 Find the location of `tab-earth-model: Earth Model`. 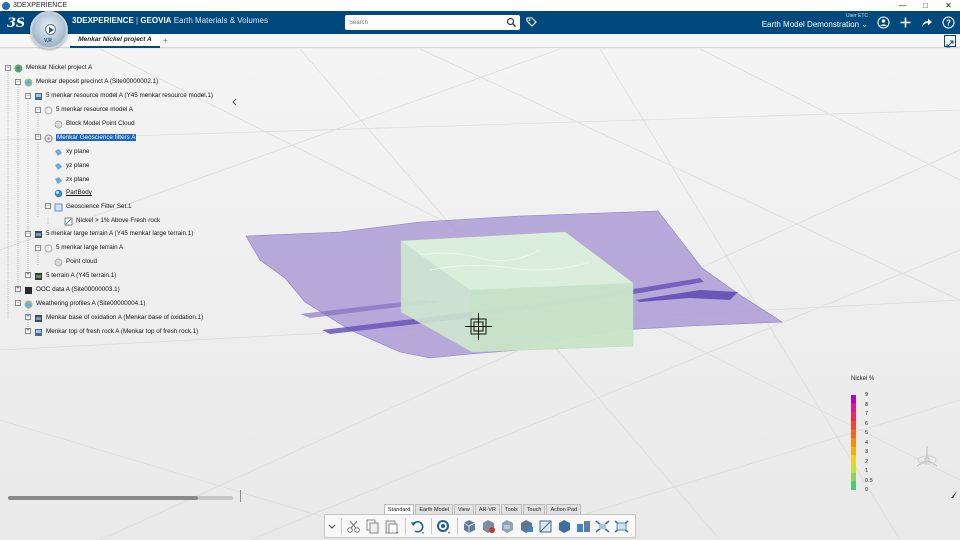

tab-earth-model: Earth Model is located at coordinates (434, 509).